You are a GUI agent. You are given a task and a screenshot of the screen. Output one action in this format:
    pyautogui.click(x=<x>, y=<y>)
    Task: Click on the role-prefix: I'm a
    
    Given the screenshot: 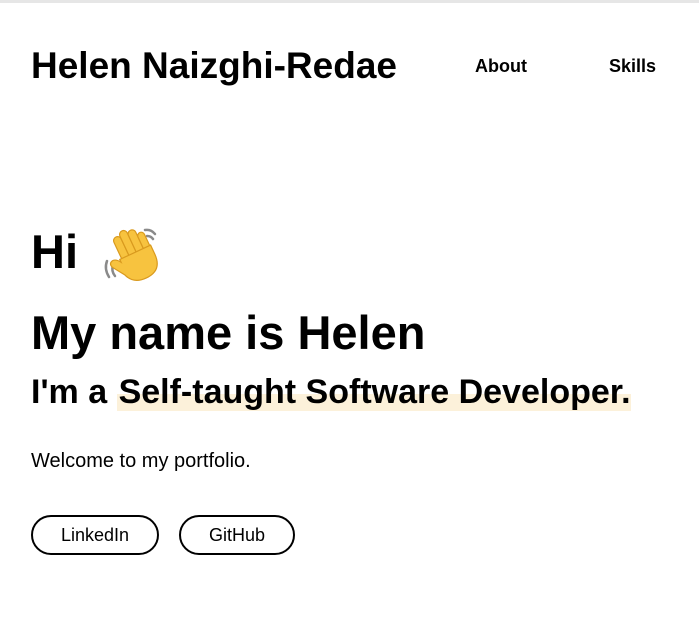 What is the action you would take?
    pyautogui.click(x=74, y=392)
    